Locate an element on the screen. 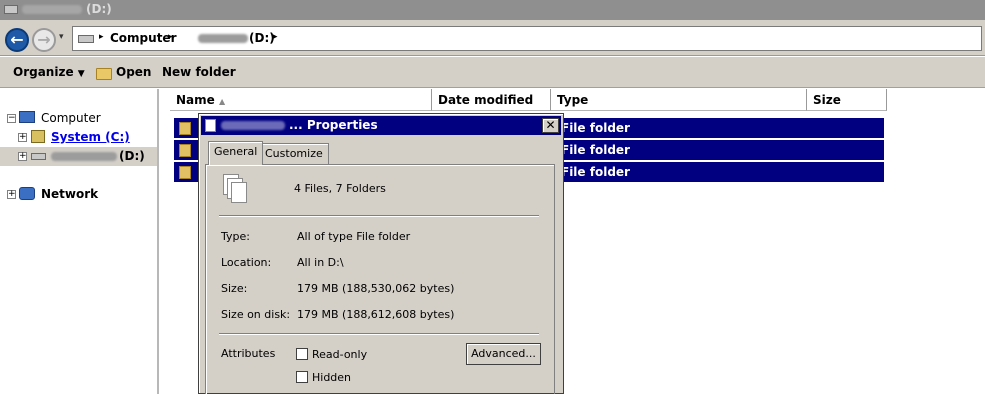  column-name-label: Name is located at coordinates (195, 100).